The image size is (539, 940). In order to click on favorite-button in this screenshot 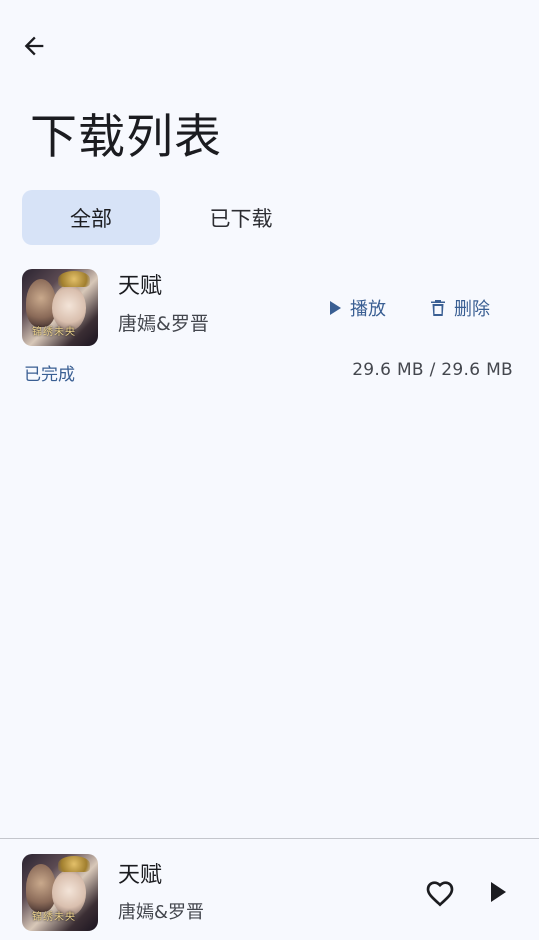, I will do `click(440, 892)`.